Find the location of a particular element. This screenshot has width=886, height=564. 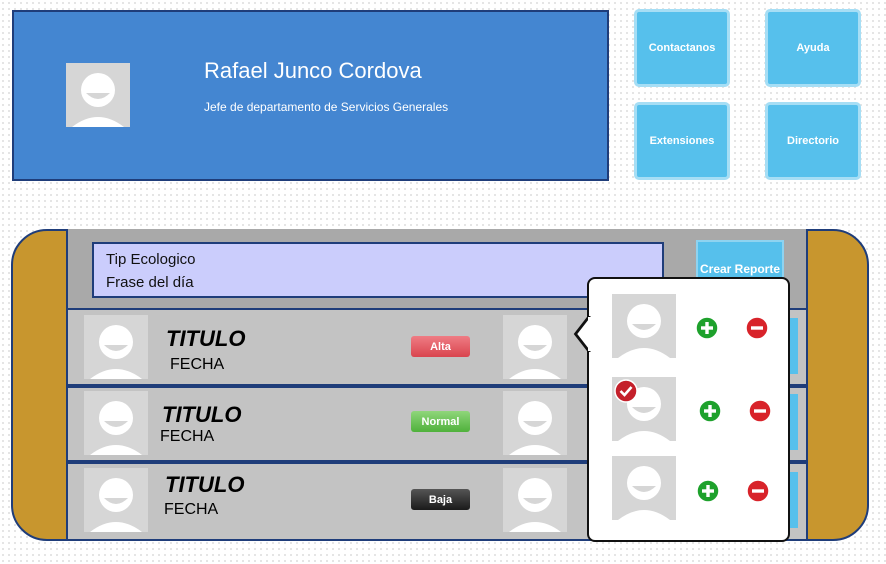

create-report-button: Crear Reporte is located at coordinates (740, 260).